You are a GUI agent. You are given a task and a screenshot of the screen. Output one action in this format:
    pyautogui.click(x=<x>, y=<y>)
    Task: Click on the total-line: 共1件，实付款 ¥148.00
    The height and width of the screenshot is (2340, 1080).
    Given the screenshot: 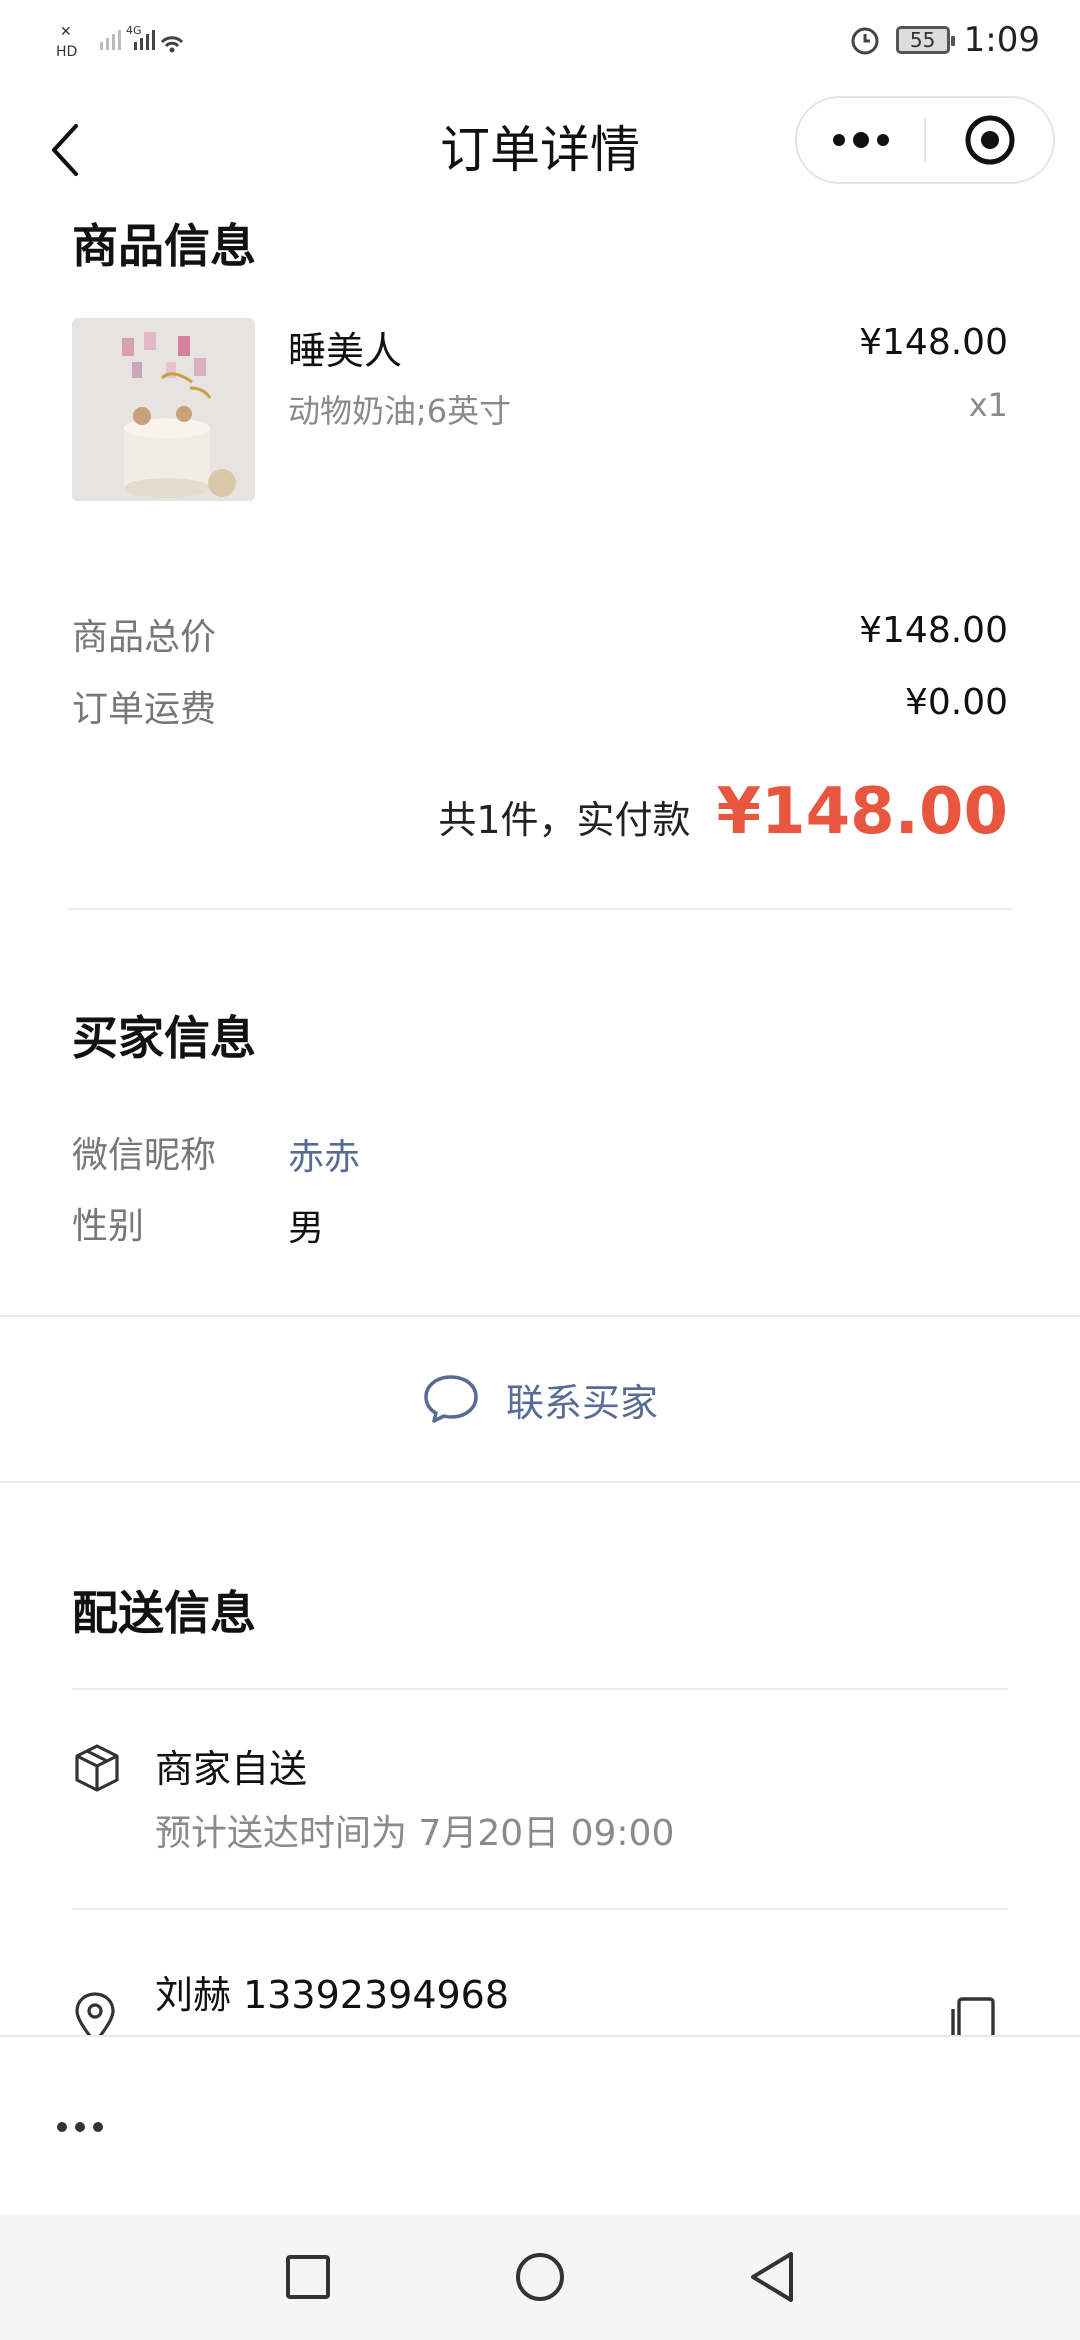 What is the action you would take?
    pyautogui.click(x=723, y=812)
    